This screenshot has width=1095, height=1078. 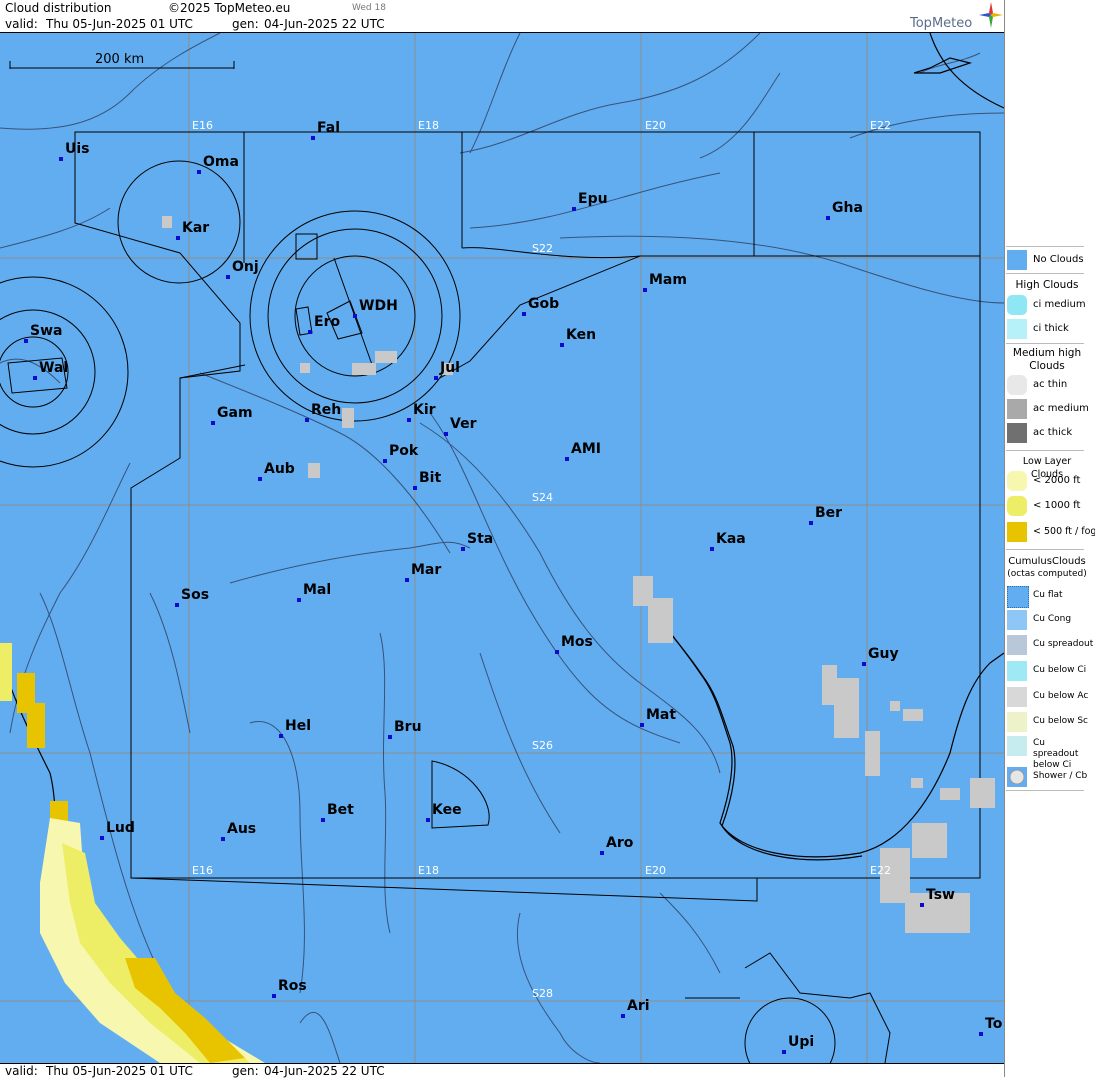 I want to click on station-label: To, so click(x=994, y=1024).